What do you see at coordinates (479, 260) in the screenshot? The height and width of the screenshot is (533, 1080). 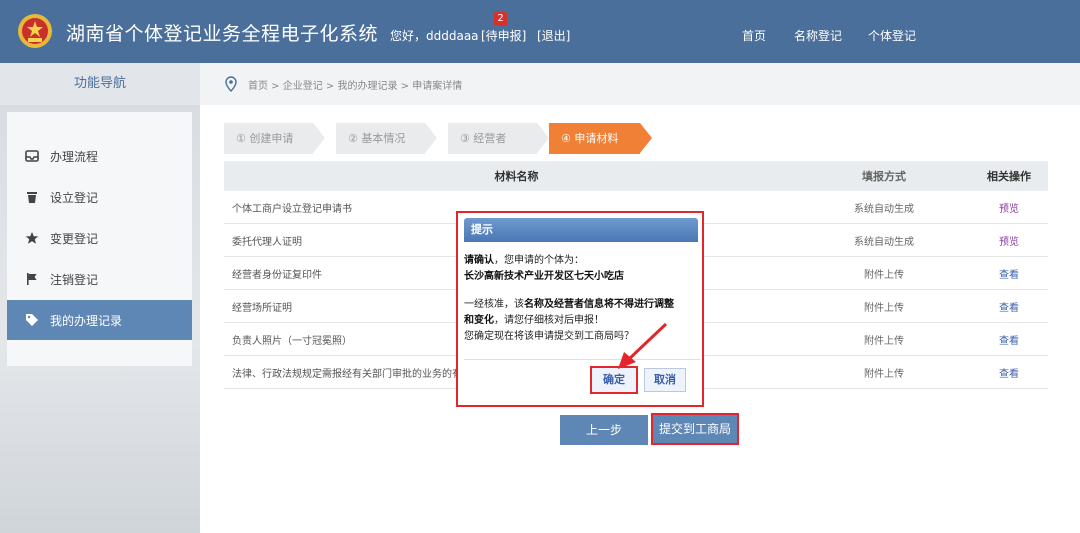 I see `confirm-prompt: 请确认` at bounding box center [479, 260].